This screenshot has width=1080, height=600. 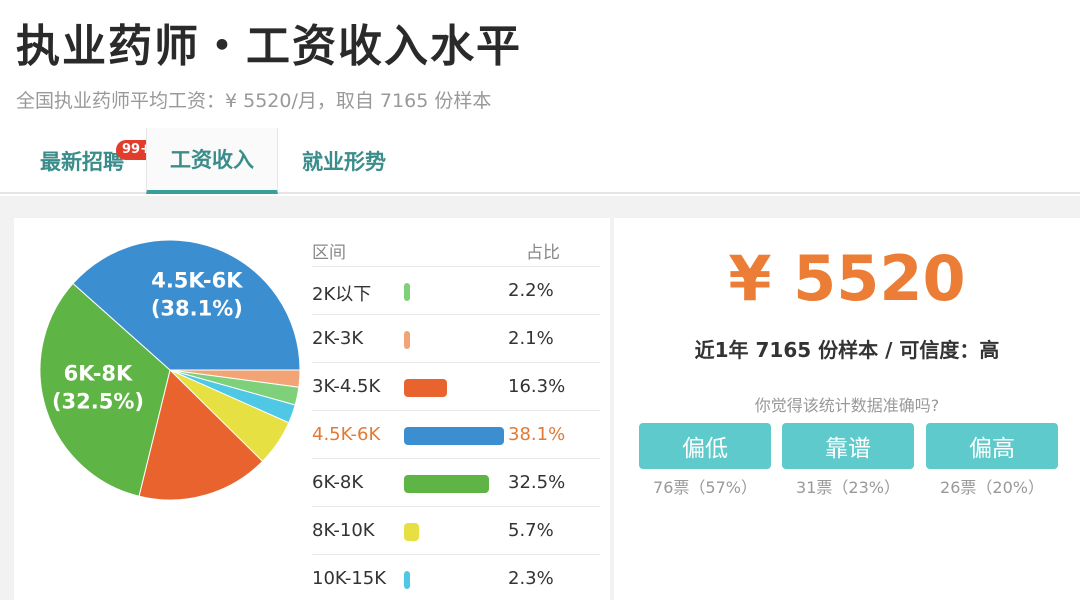 I want to click on share-value: 16.3%, so click(x=537, y=386).